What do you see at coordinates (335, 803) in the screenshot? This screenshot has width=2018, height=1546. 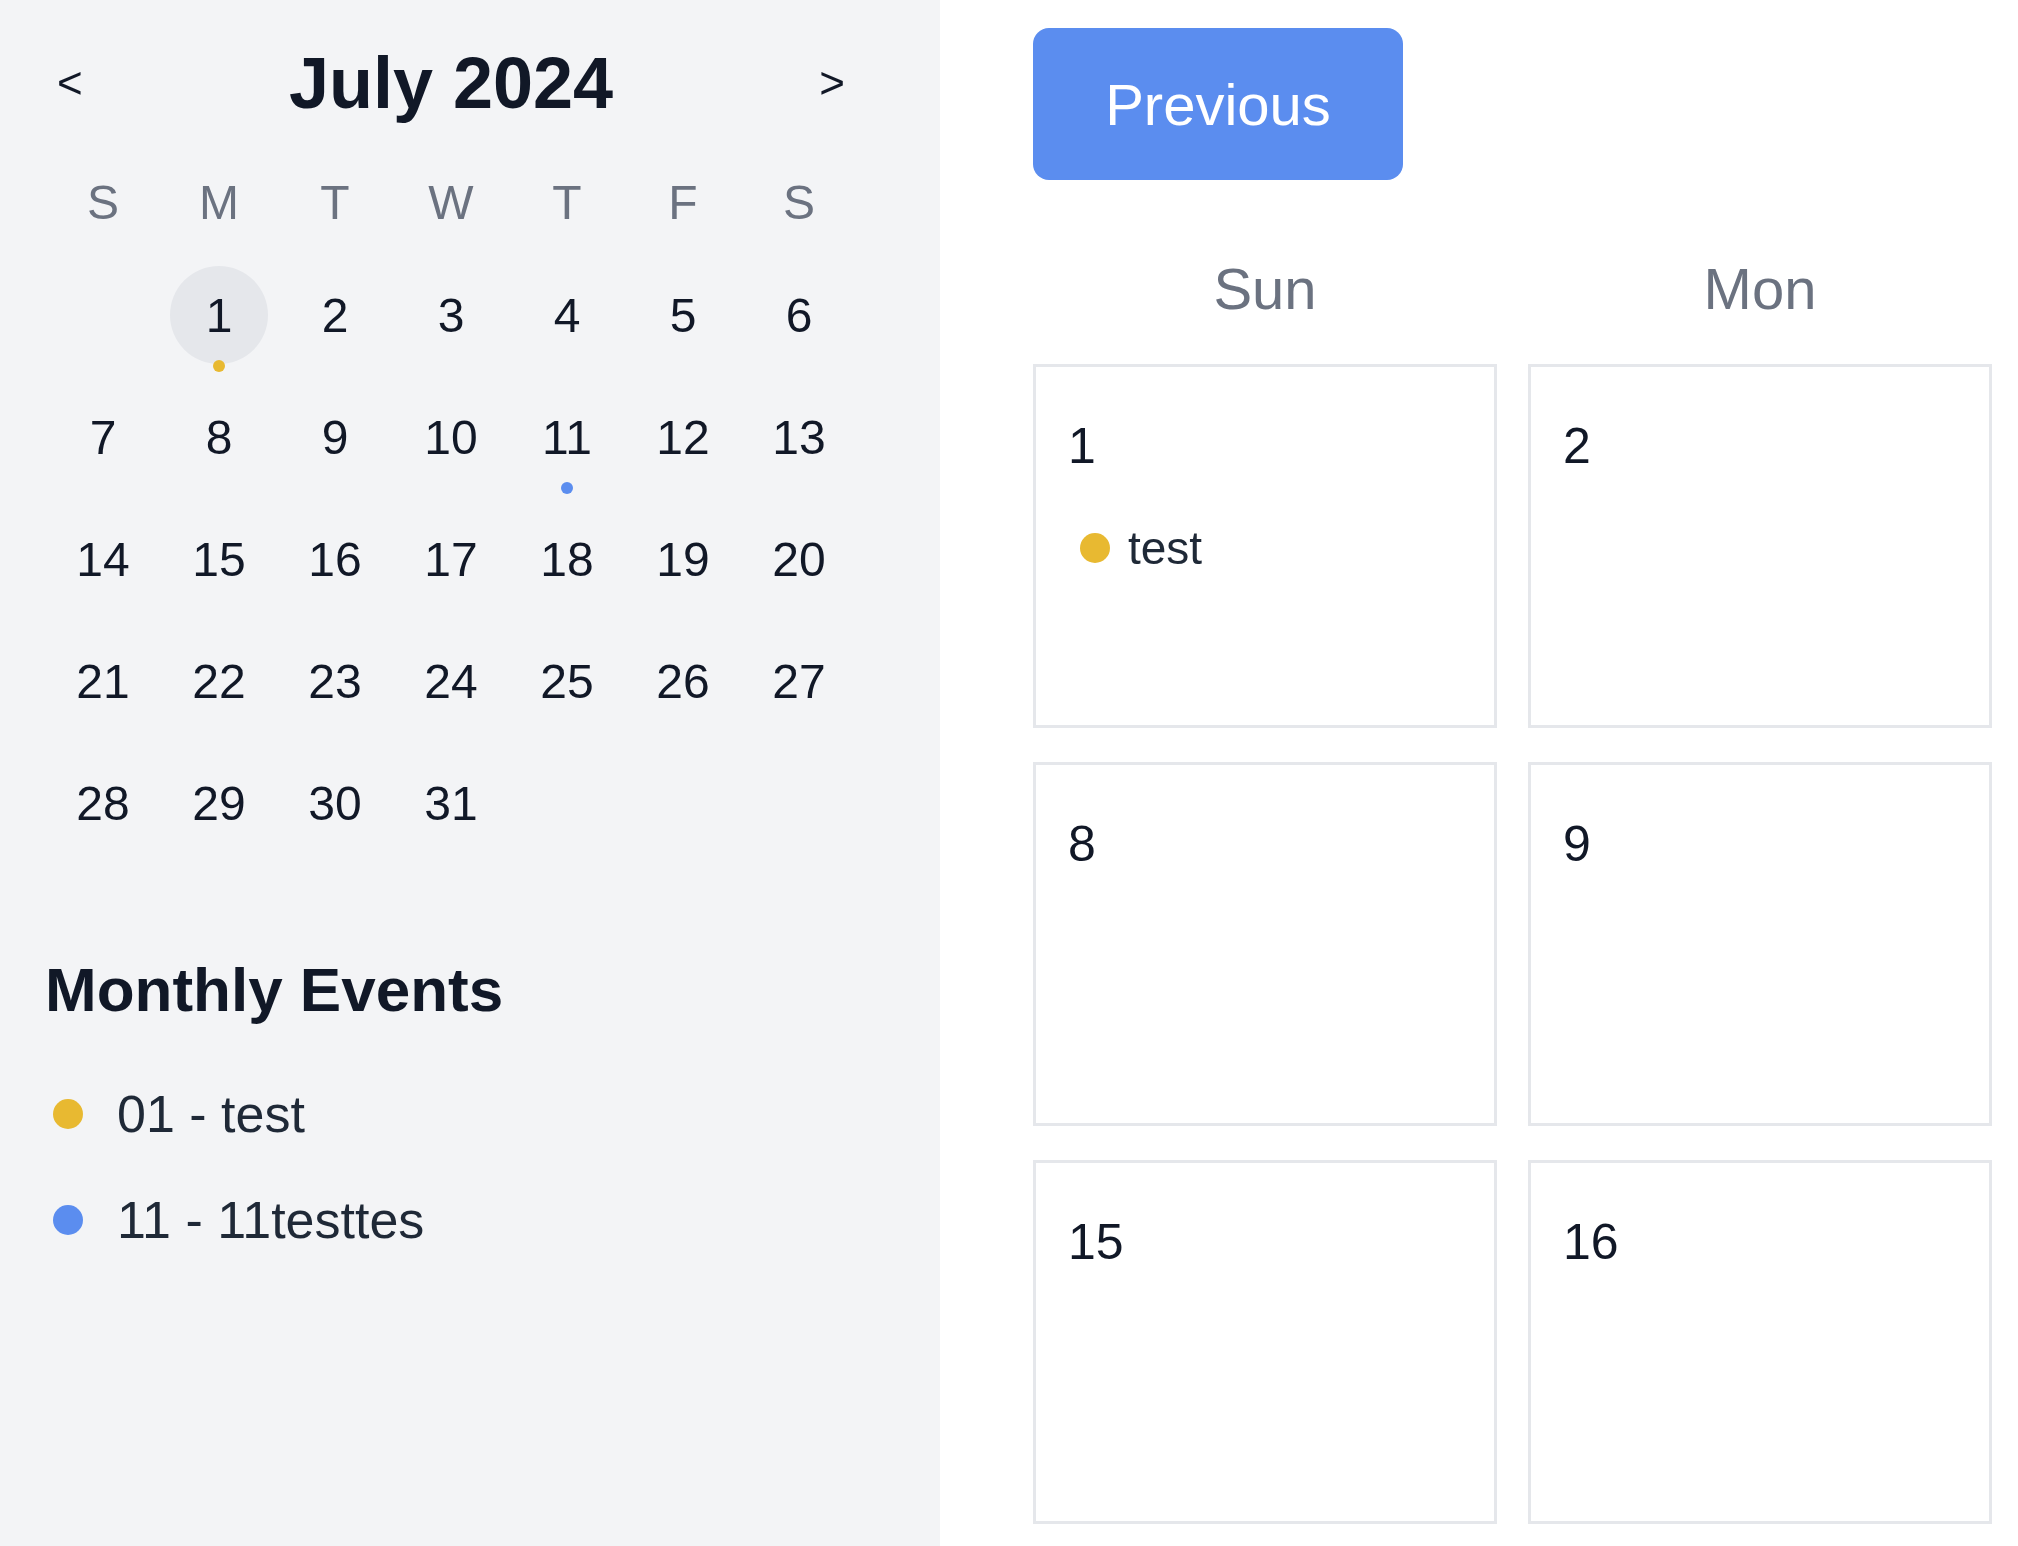 I see `calendar-day: 30` at bounding box center [335, 803].